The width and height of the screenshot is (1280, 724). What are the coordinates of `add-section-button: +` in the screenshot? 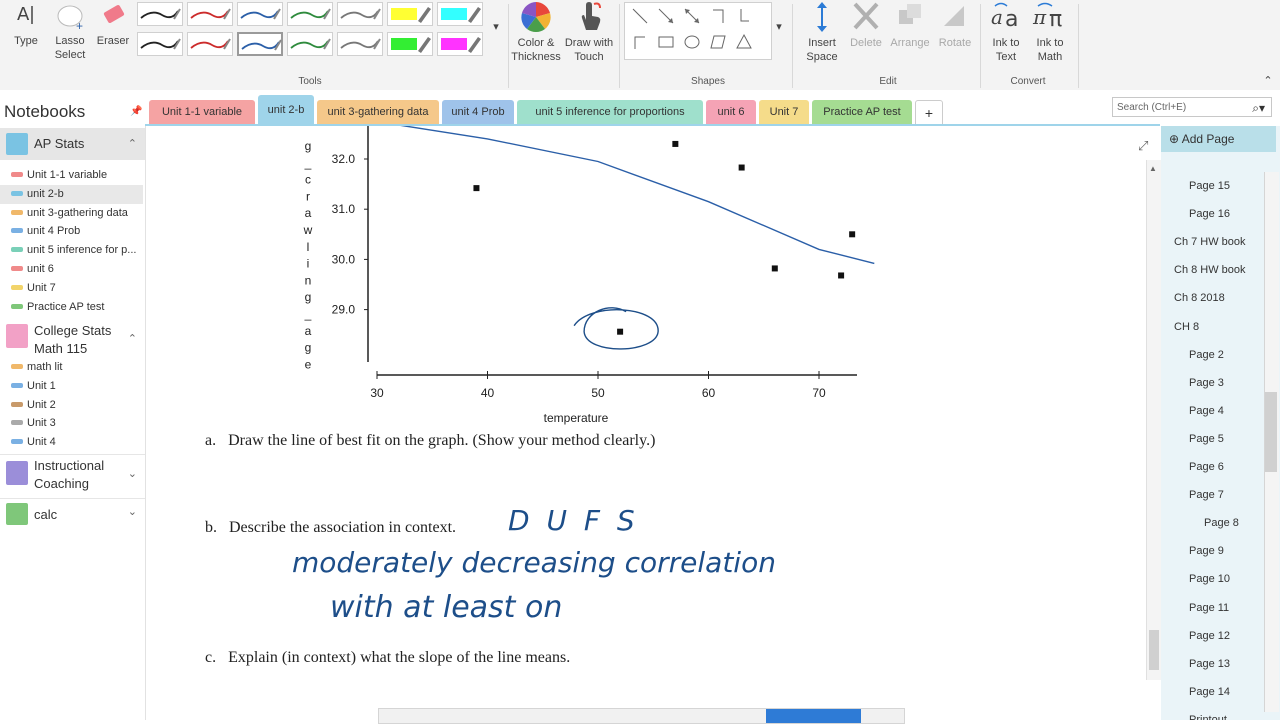 It's located at (929, 112).